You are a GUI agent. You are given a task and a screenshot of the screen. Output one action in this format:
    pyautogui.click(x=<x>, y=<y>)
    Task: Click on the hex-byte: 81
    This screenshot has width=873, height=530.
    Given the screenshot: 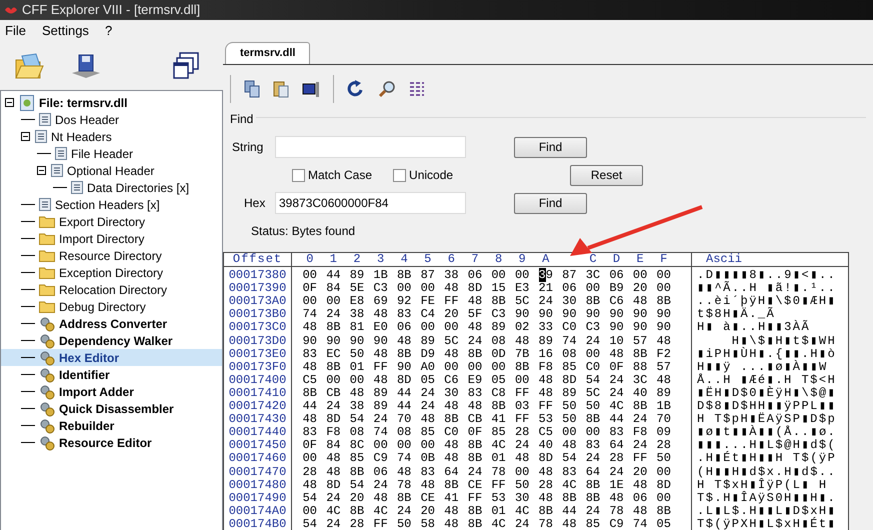 What is the action you would take?
    pyautogui.click(x=357, y=328)
    